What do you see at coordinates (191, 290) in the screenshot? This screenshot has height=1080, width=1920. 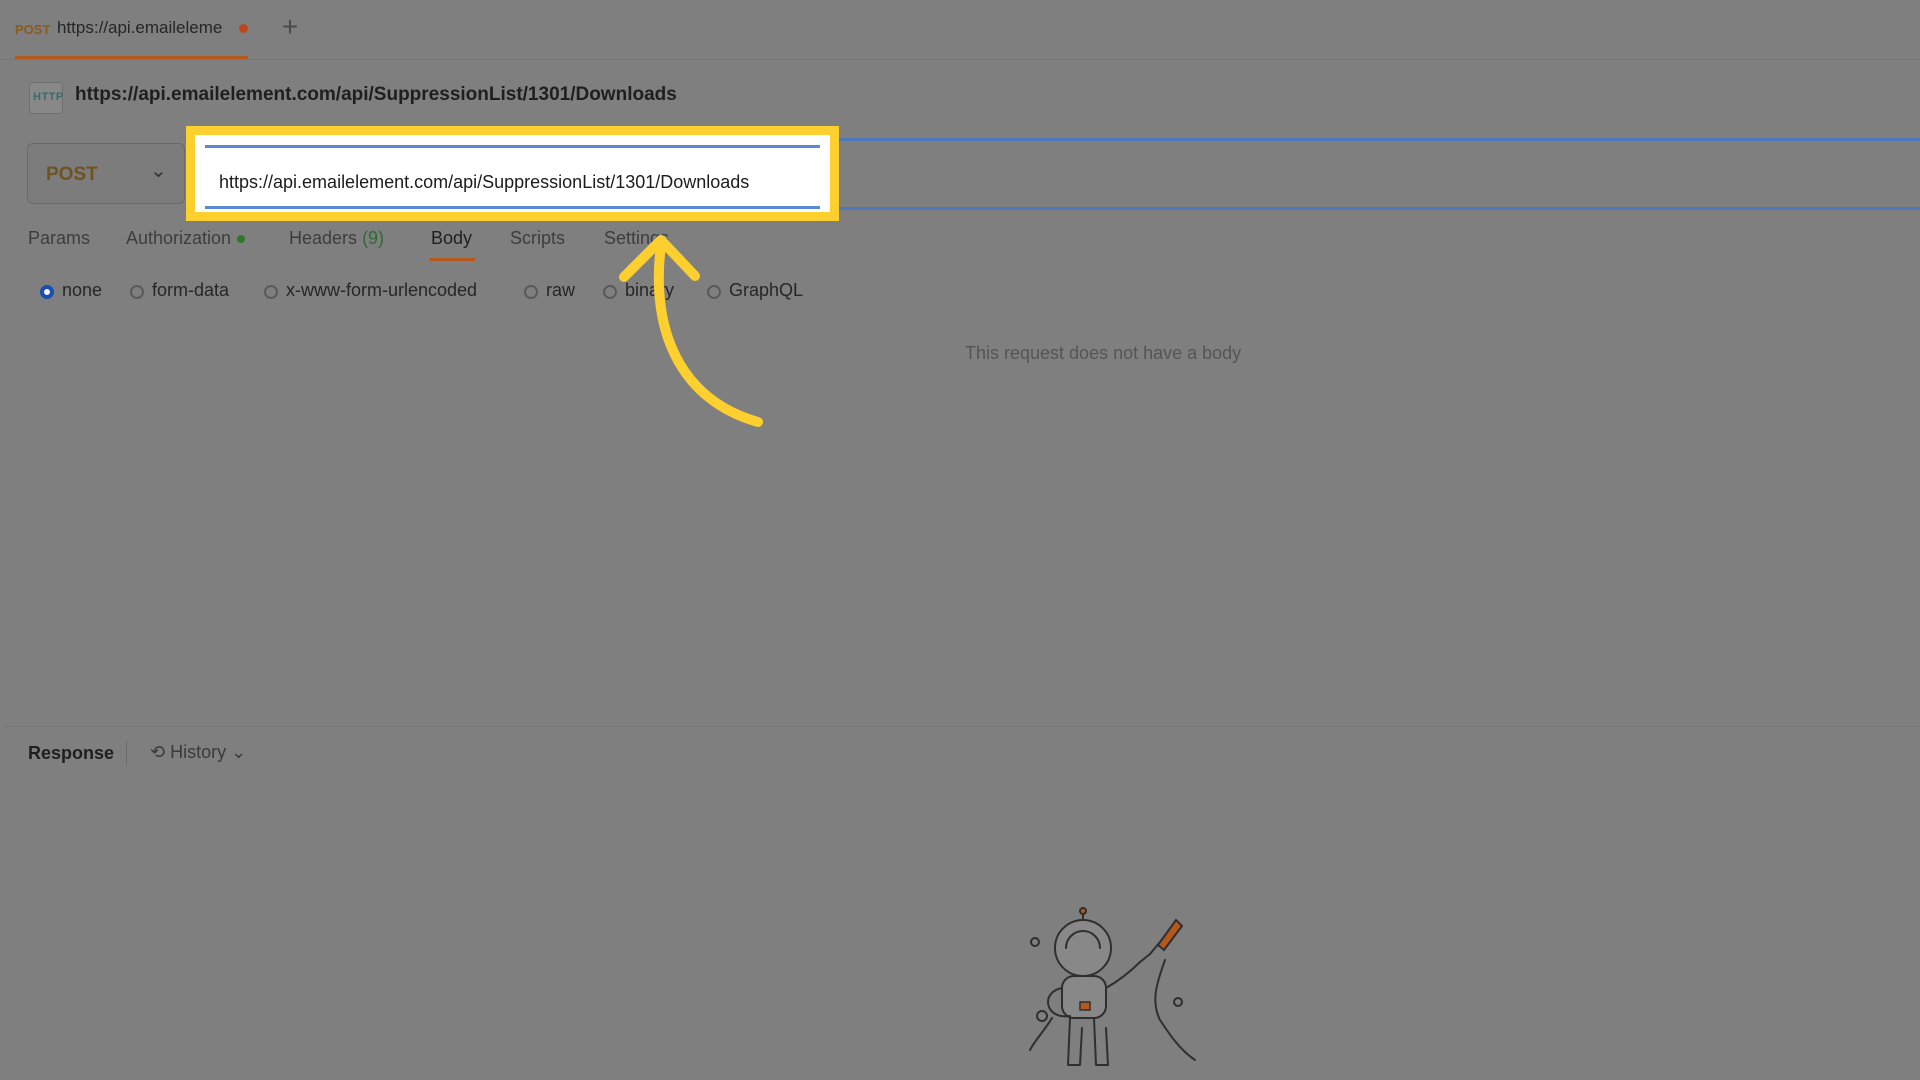 I see `radio-form-data-label: form-data` at bounding box center [191, 290].